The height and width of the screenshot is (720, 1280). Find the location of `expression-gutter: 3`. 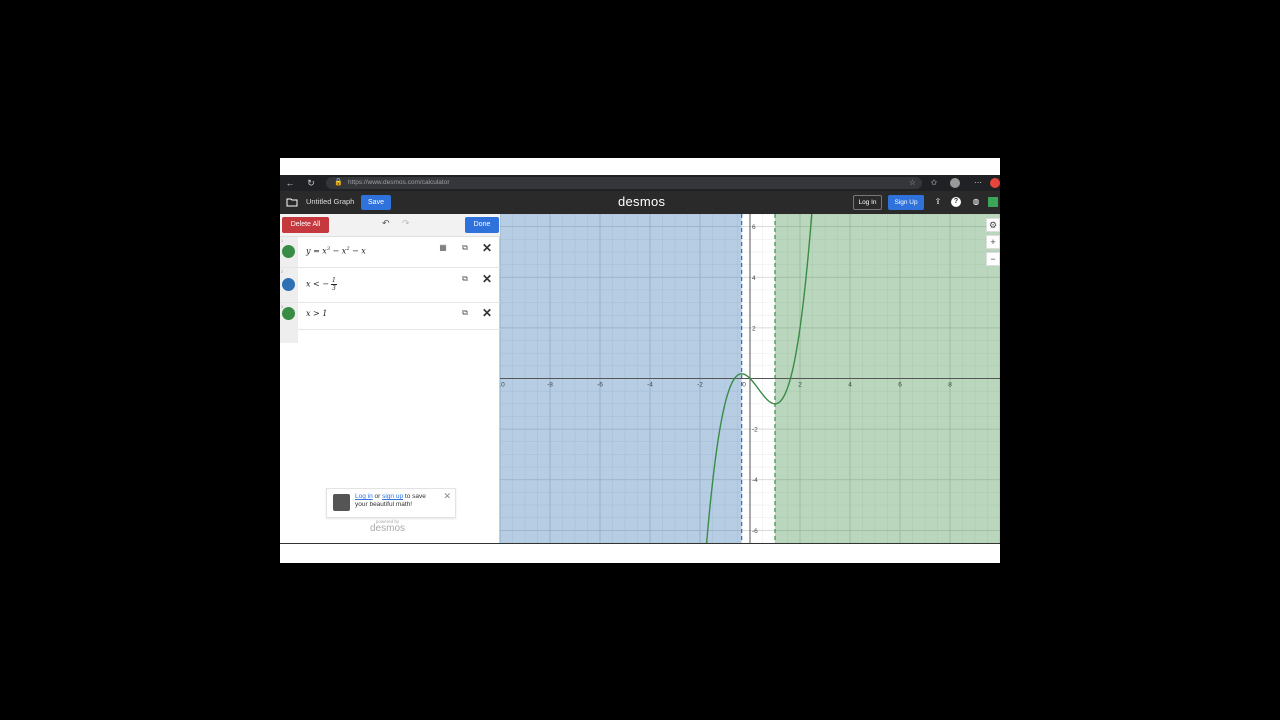

expression-gutter: 3 is located at coordinates (289, 323).